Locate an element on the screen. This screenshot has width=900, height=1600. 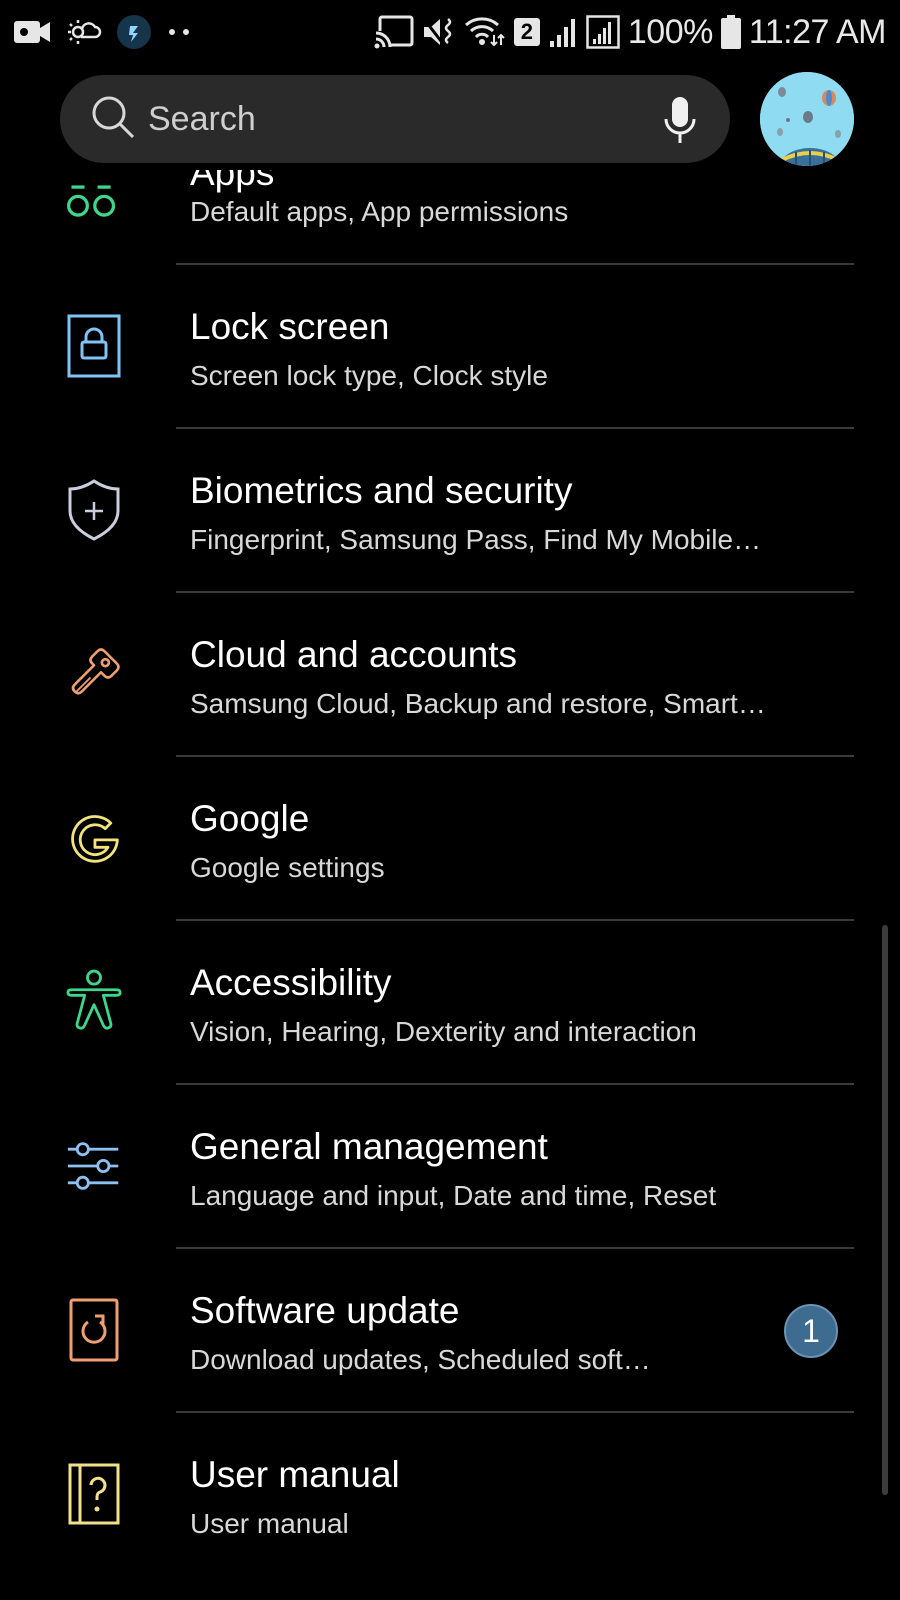
settings-item-subtitle: Default apps, App permissions is located at coordinates (379, 211).